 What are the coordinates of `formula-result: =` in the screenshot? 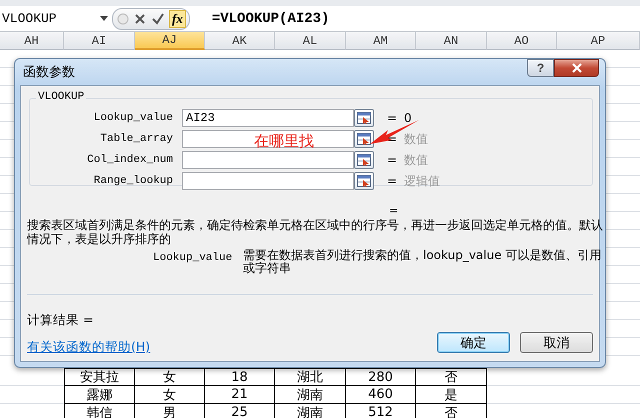 It's located at (393, 210).